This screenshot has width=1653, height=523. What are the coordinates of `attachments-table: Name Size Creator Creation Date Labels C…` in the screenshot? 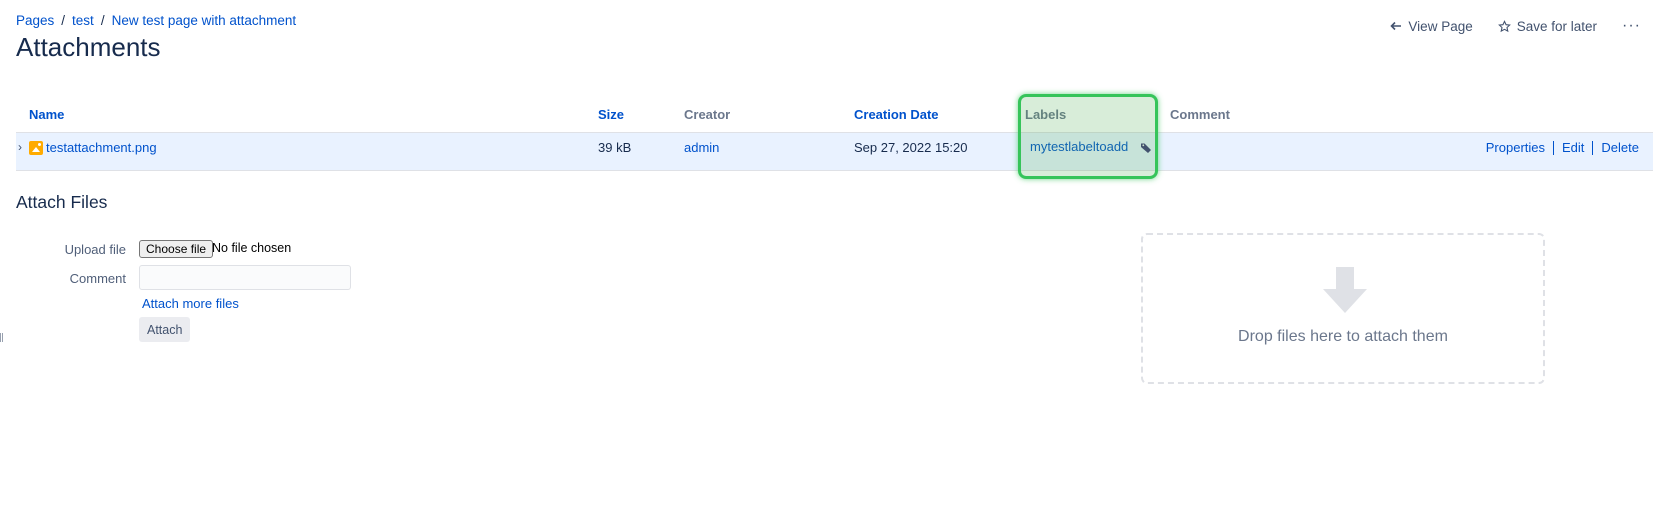 It's located at (834, 136).